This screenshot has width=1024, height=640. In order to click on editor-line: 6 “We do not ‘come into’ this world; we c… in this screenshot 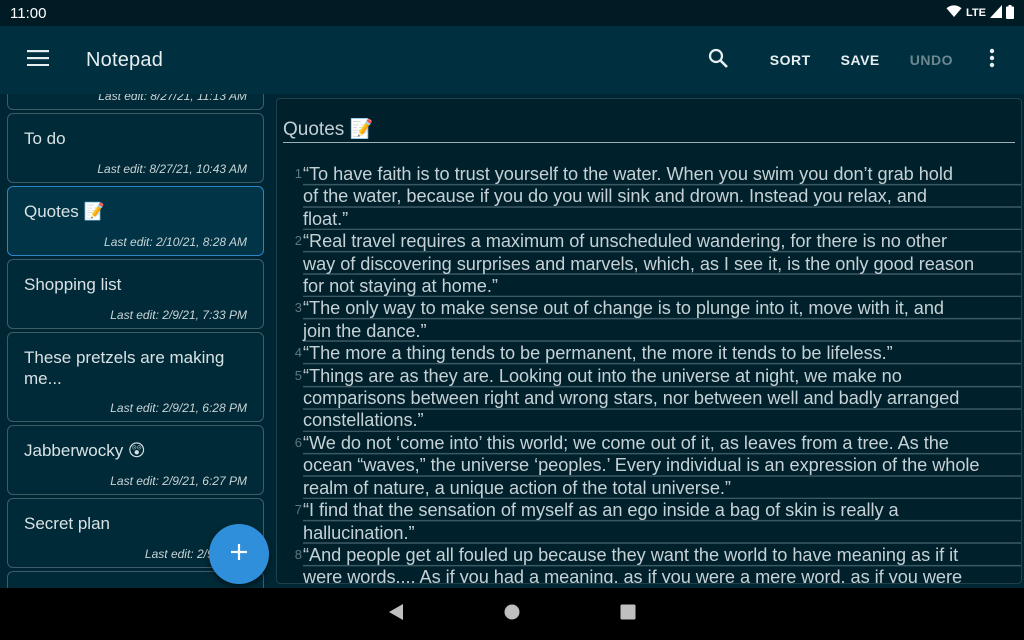, I will do `click(649, 465)`.